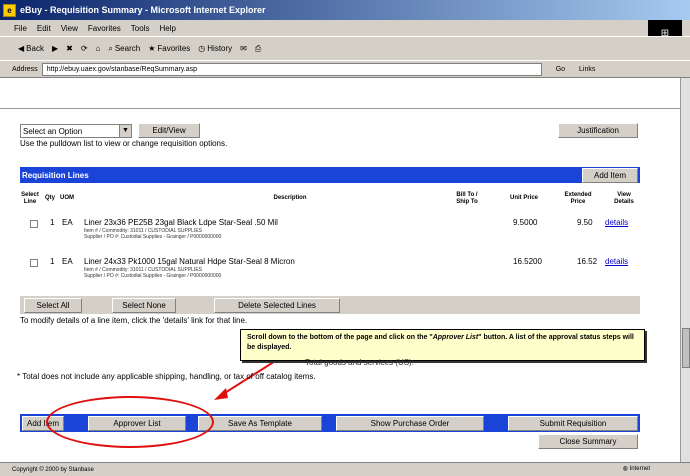 The height and width of the screenshot is (476, 690). Describe the element at coordinates (9, 10) in the screenshot. I see `ie-icon: e` at that location.